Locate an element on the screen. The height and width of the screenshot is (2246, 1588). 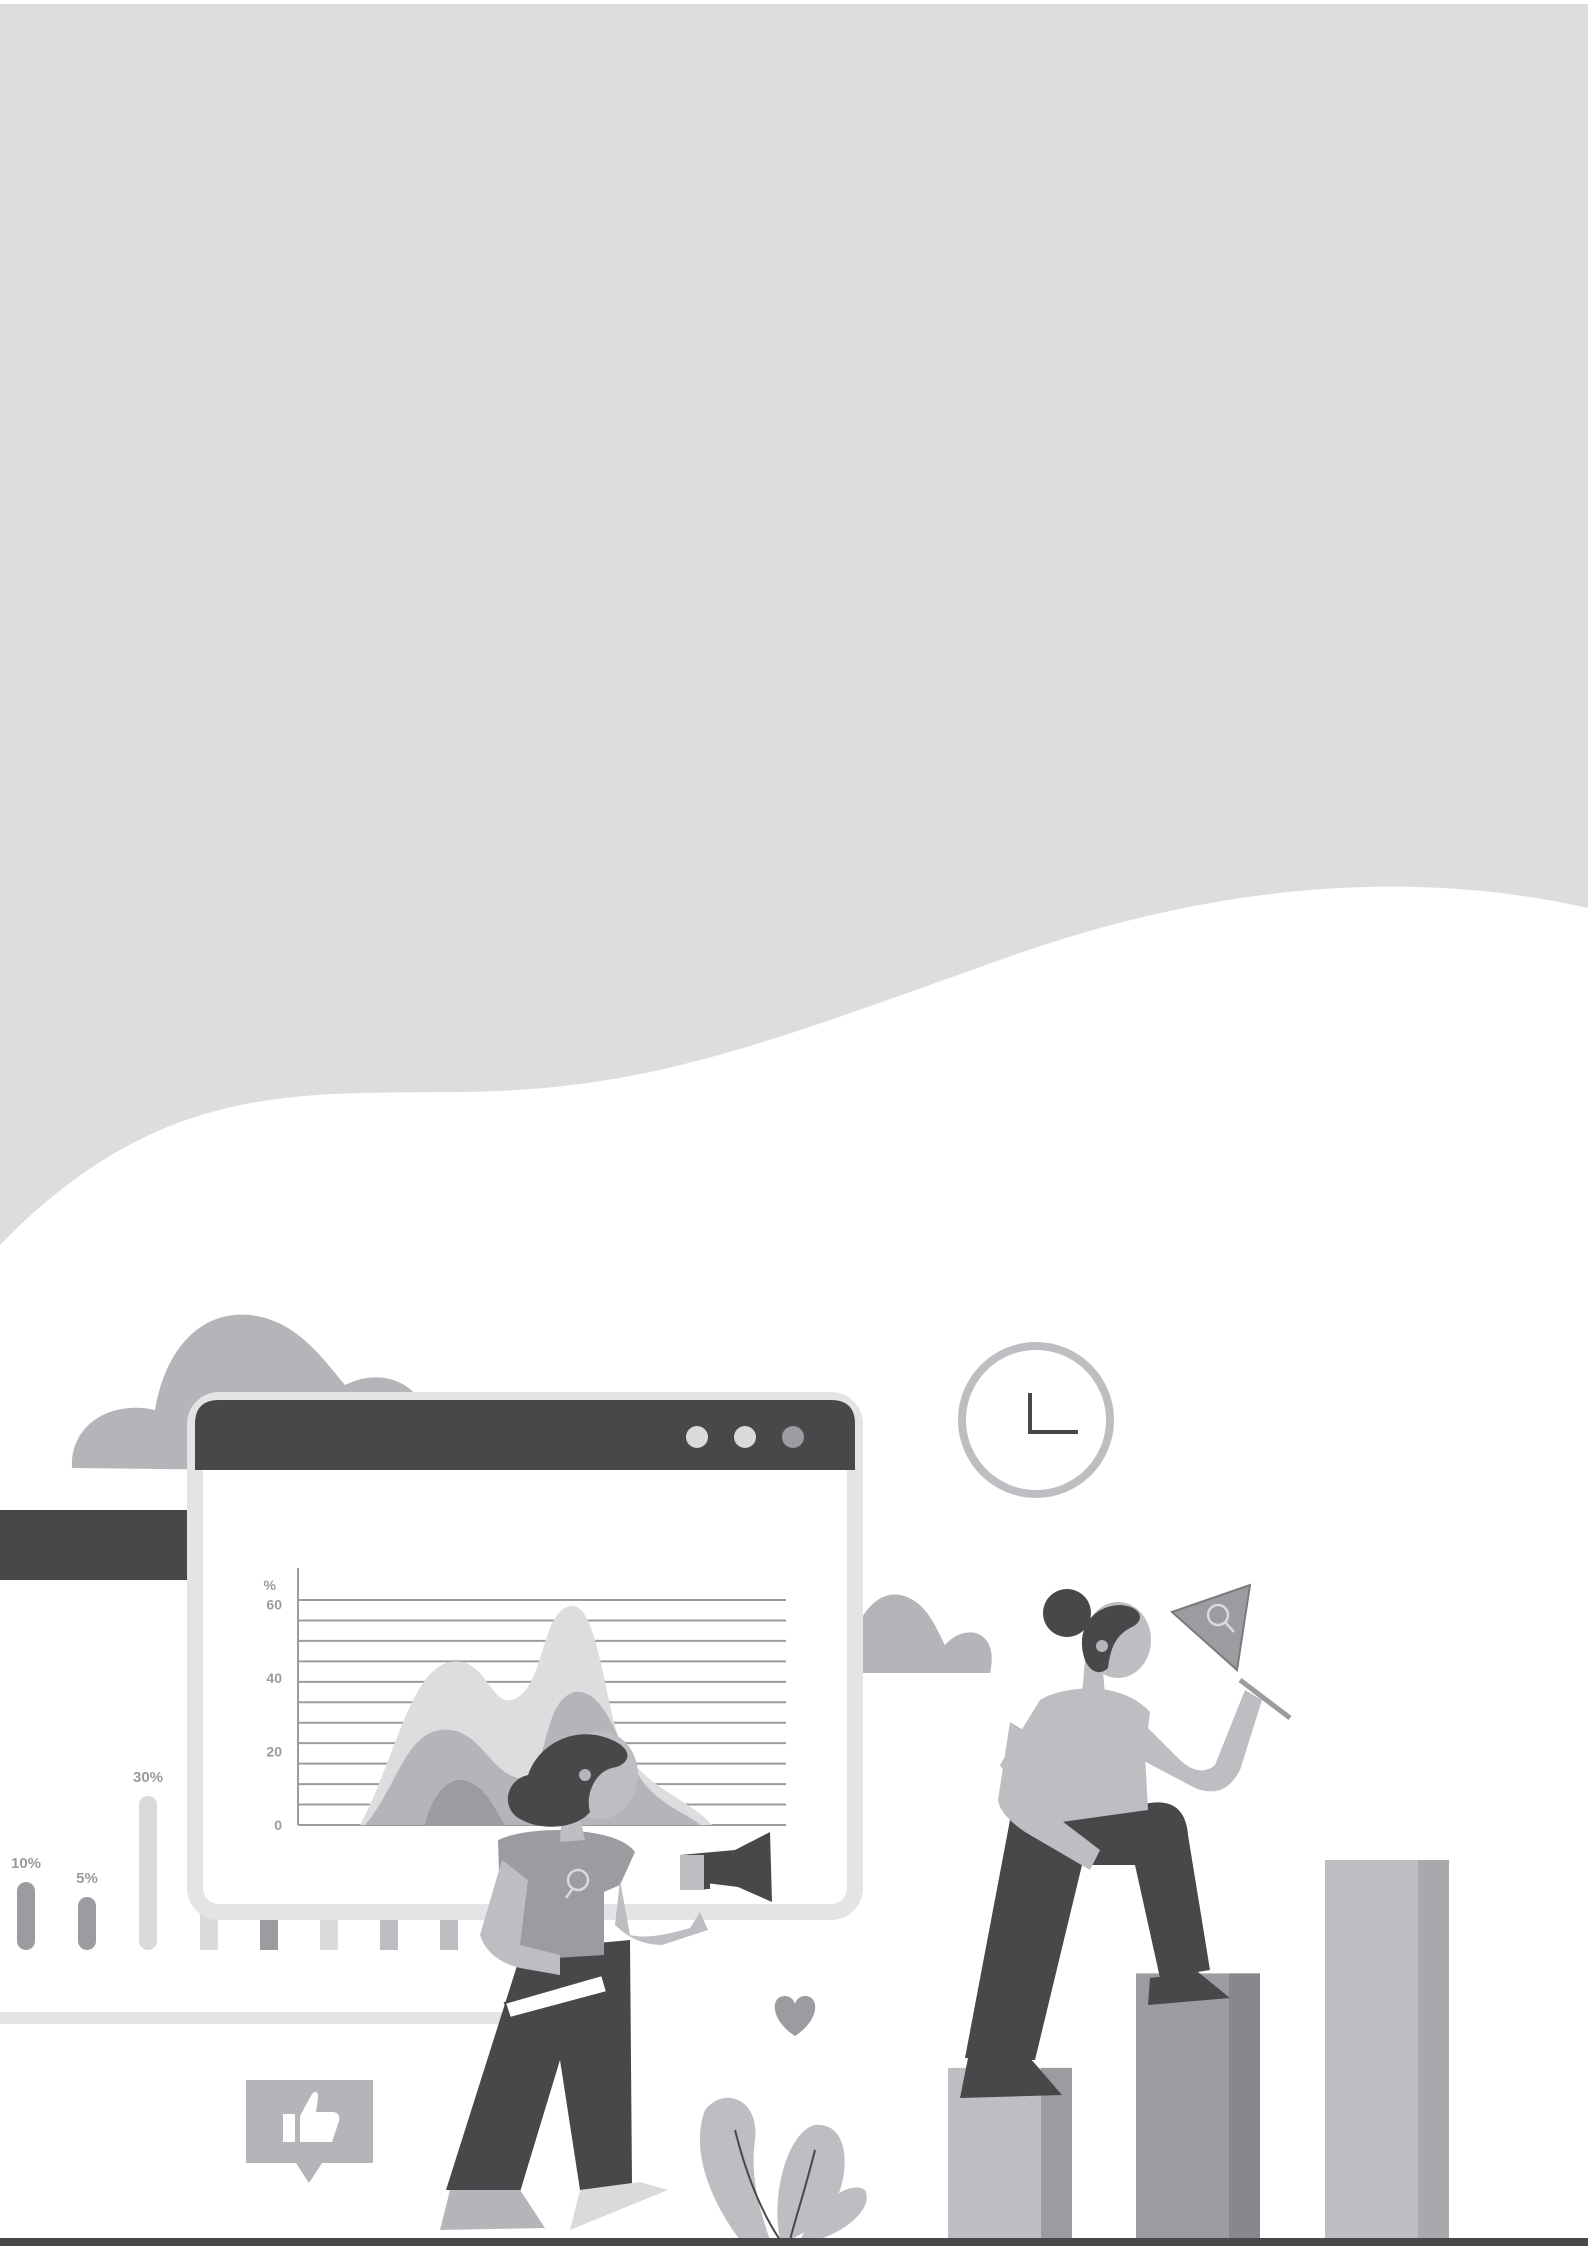
heart-icon is located at coordinates (795, 2016).